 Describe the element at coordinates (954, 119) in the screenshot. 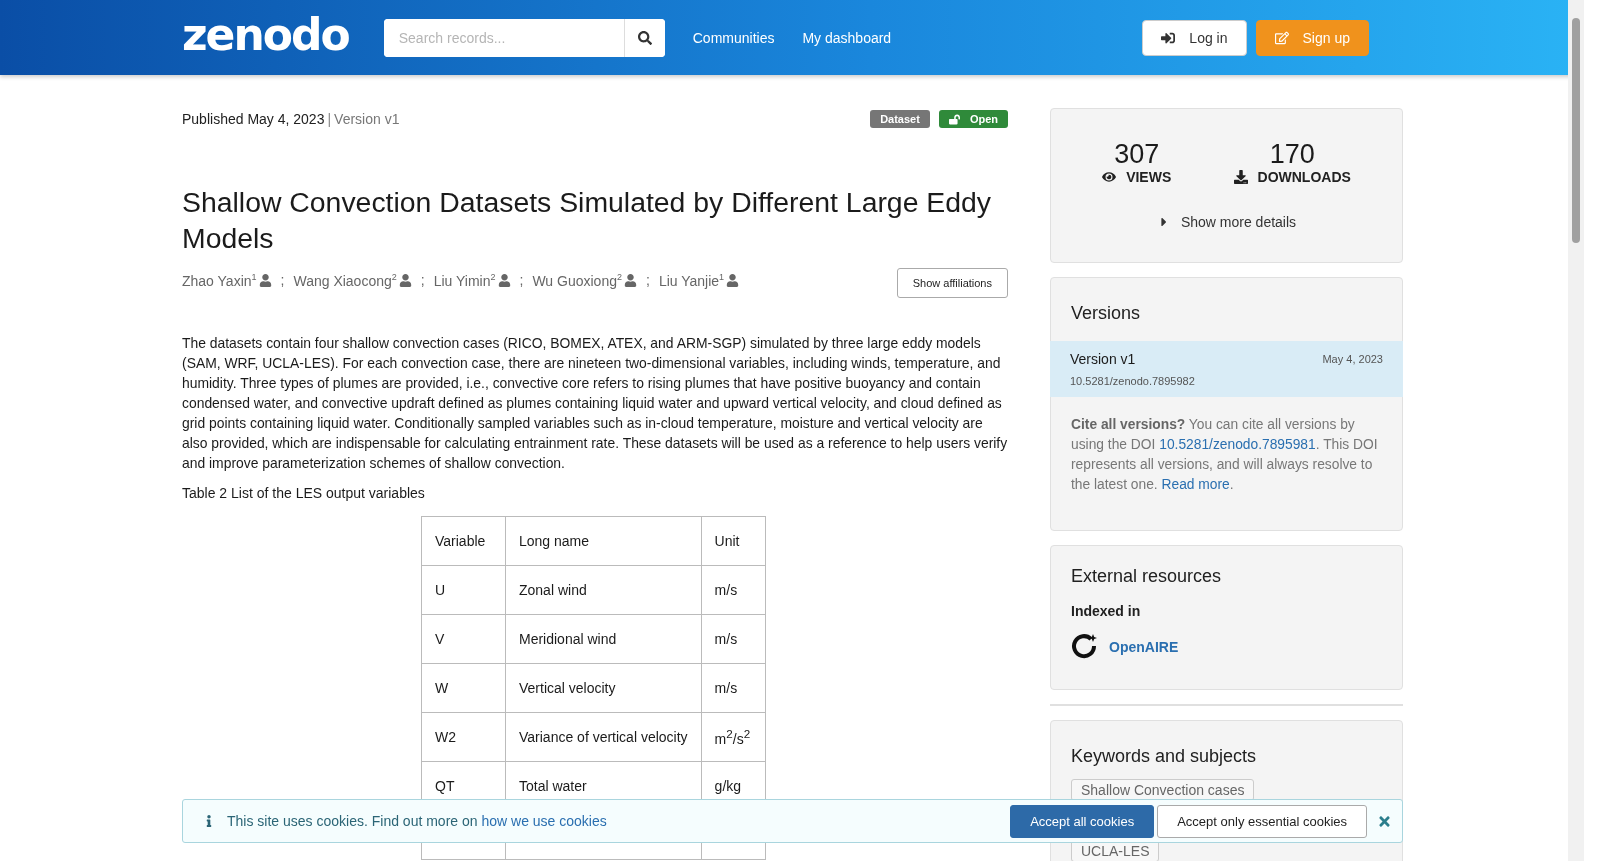

I see `unlock-icon` at that location.